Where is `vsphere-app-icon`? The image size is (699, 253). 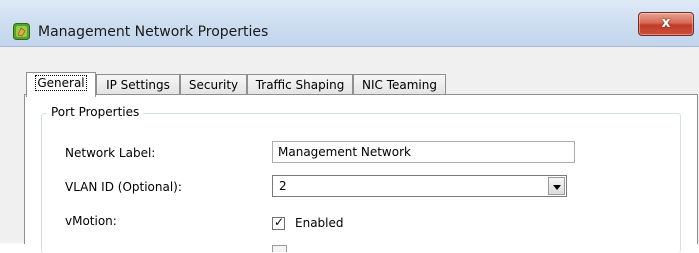
vsphere-app-icon is located at coordinates (21, 31).